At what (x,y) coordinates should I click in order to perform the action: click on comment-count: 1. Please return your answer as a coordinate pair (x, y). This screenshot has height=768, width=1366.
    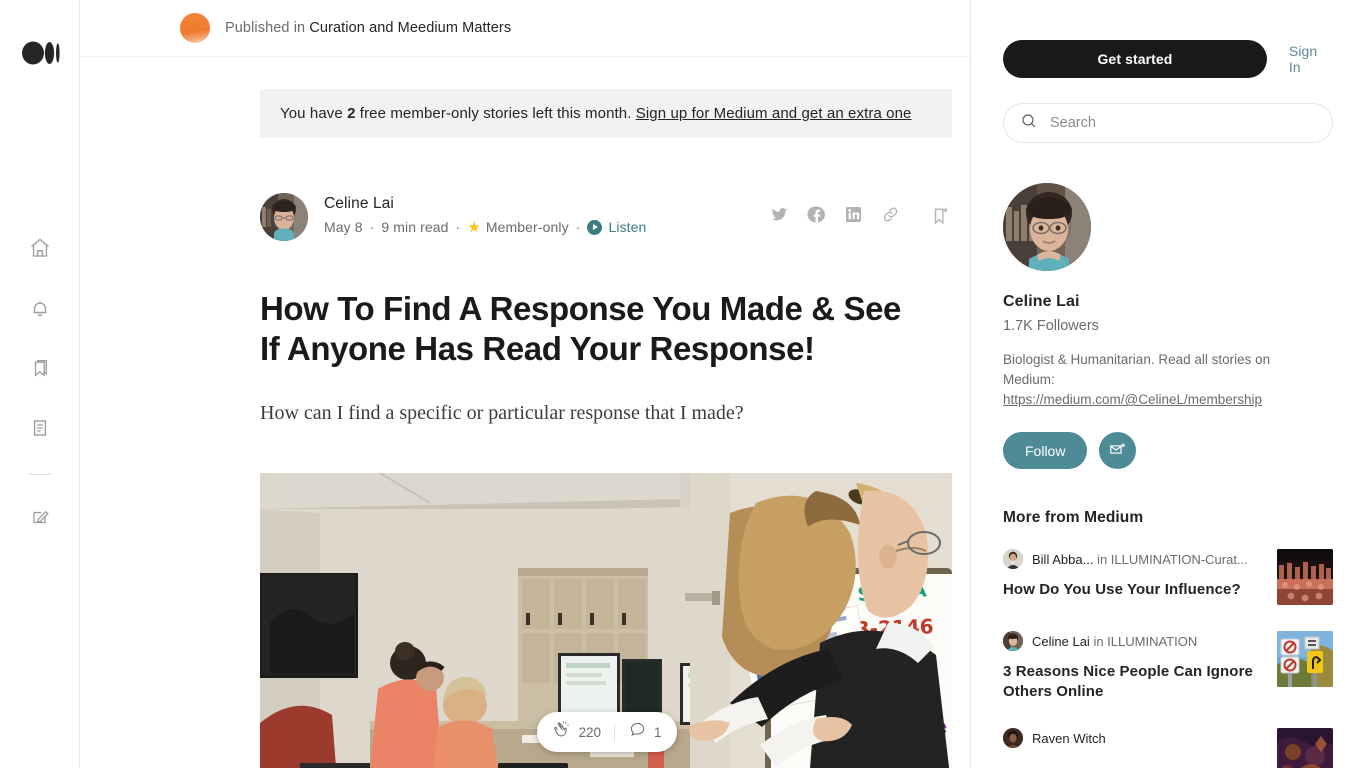
    Looking at the image, I should click on (658, 732).